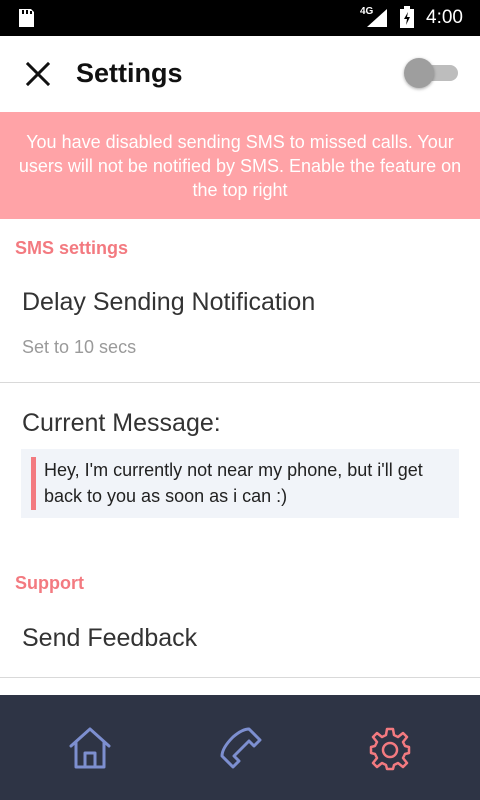 The image size is (480, 800). Describe the element at coordinates (129, 73) in the screenshot. I see `page-title: Settings` at that location.